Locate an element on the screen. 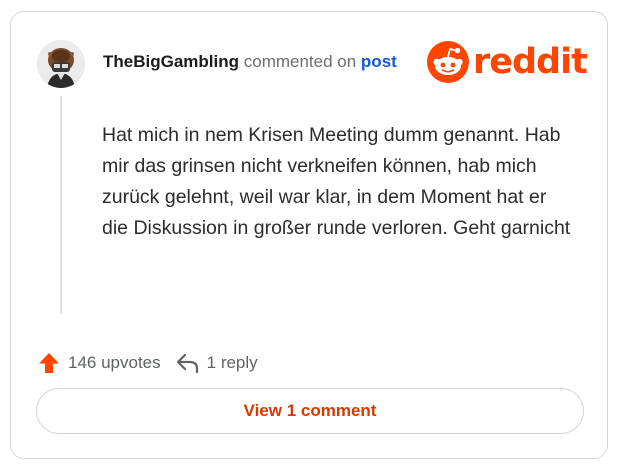  username: TheBigGambling is located at coordinates (171, 61).